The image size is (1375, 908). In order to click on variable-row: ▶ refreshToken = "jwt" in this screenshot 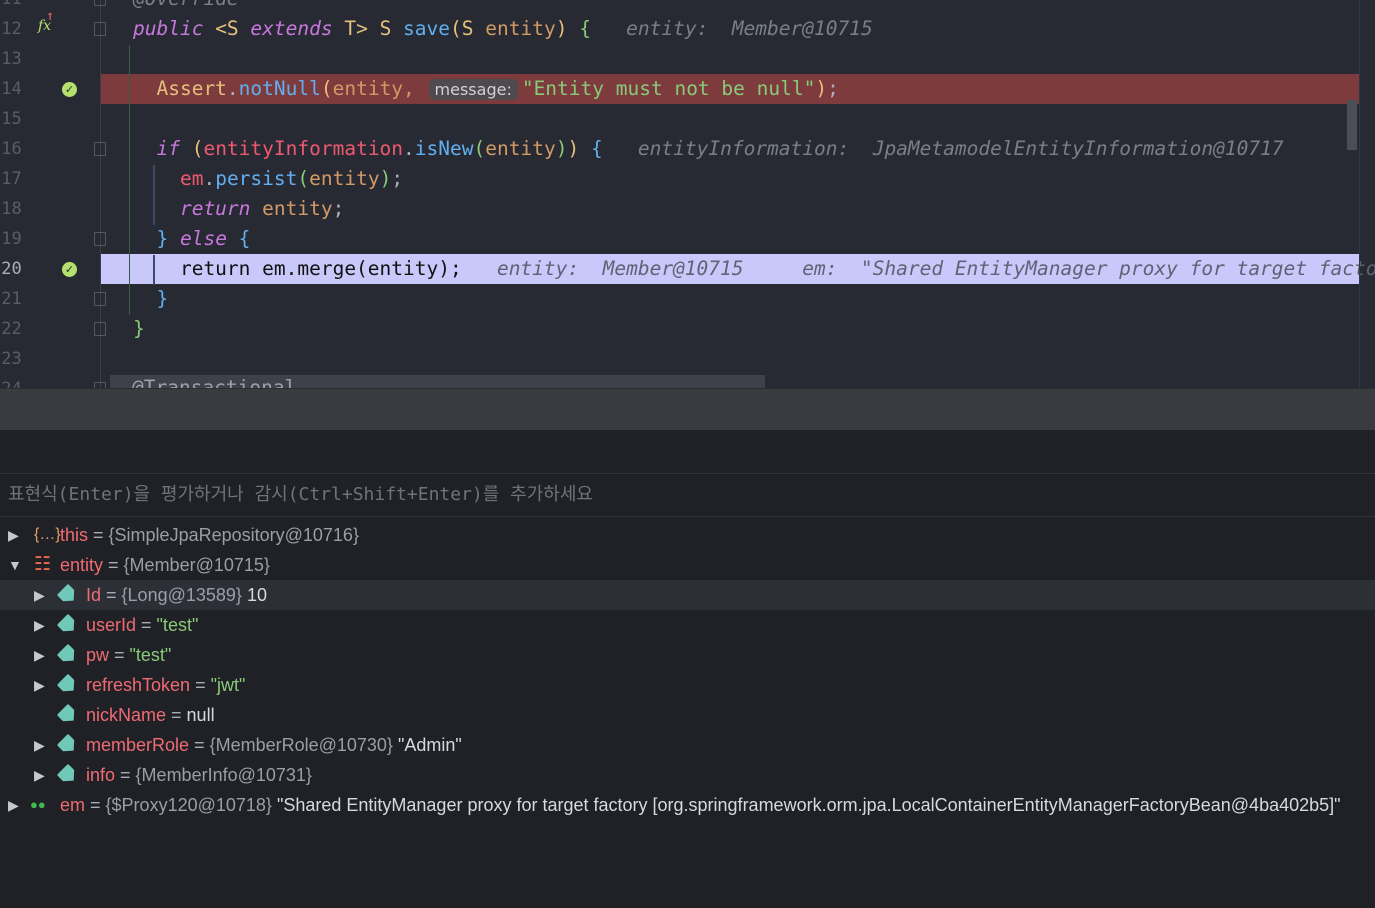, I will do `click(687, 685)`.